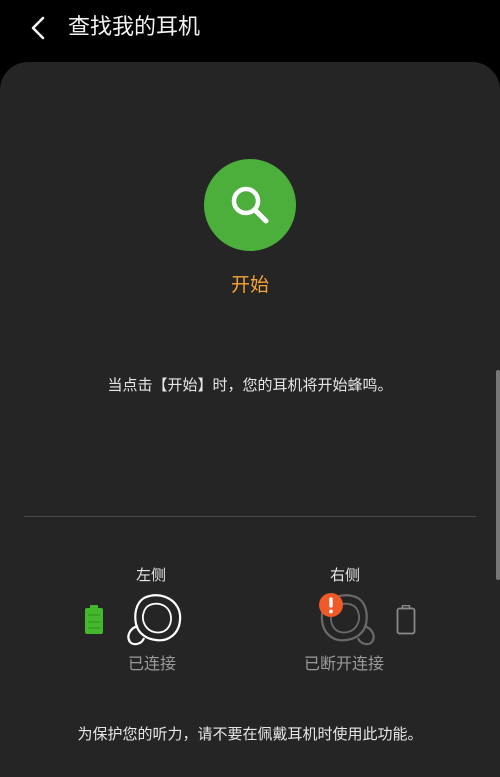  What do you see at coordinates (344, 663) in the screenshot?
I see `right-earbud-status: 已断开连接` at bounding box center [344, 663].